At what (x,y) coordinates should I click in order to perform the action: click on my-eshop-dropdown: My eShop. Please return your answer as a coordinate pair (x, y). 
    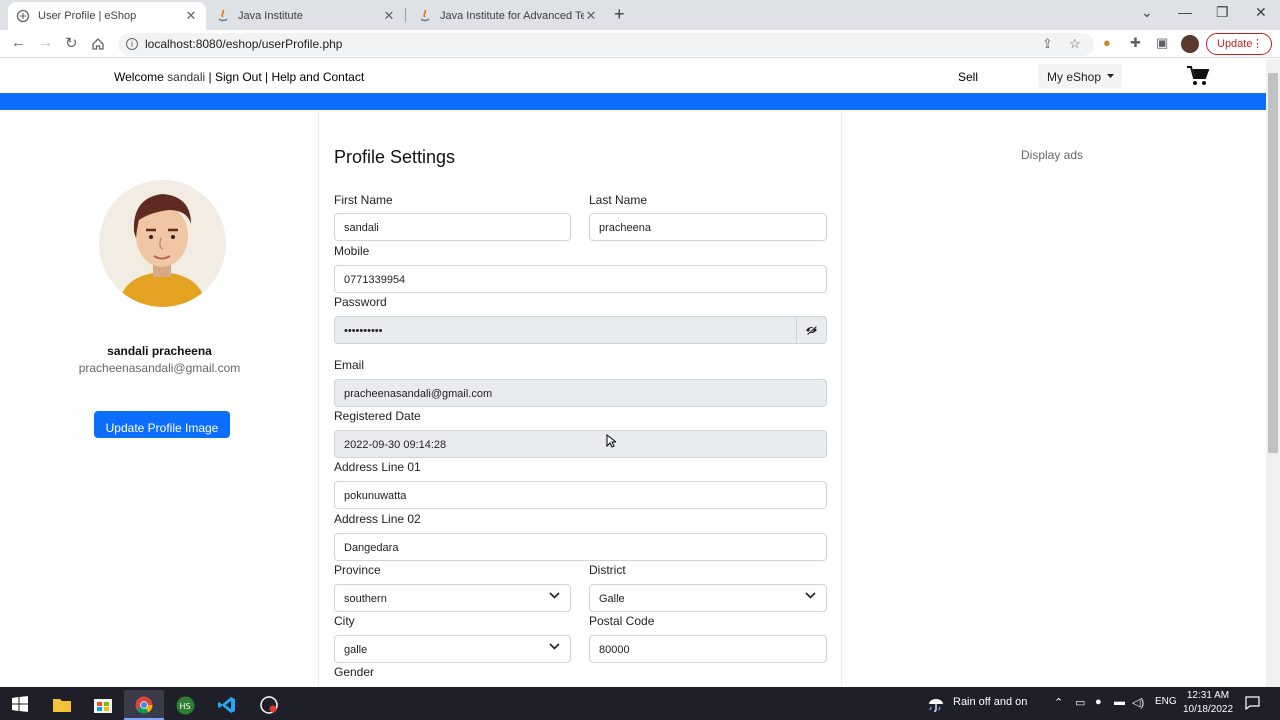
    Looking at the image, I should click on (1080, 76).